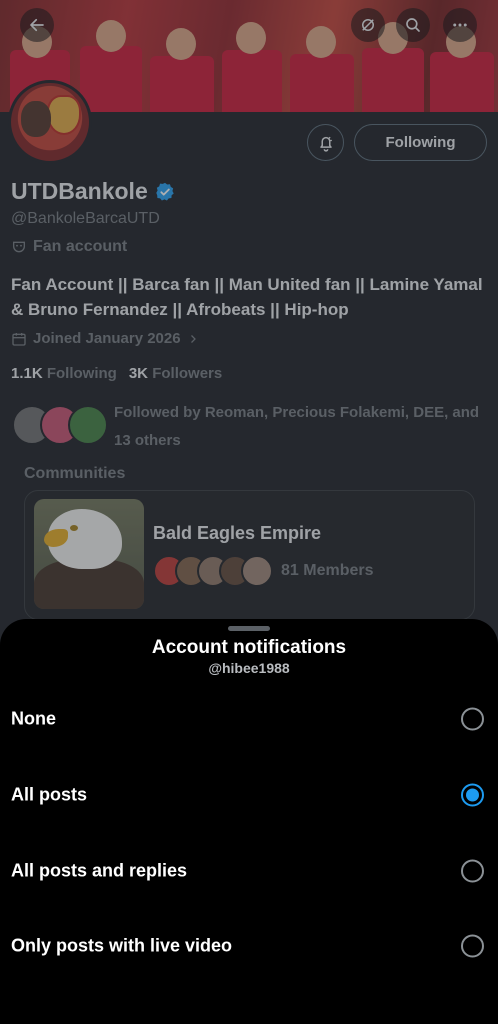  What do you see at coordinates (249, 668) in the screenshot?
I see `sheet-subtitle: @hibee1988` at bounding box center [249, 668].